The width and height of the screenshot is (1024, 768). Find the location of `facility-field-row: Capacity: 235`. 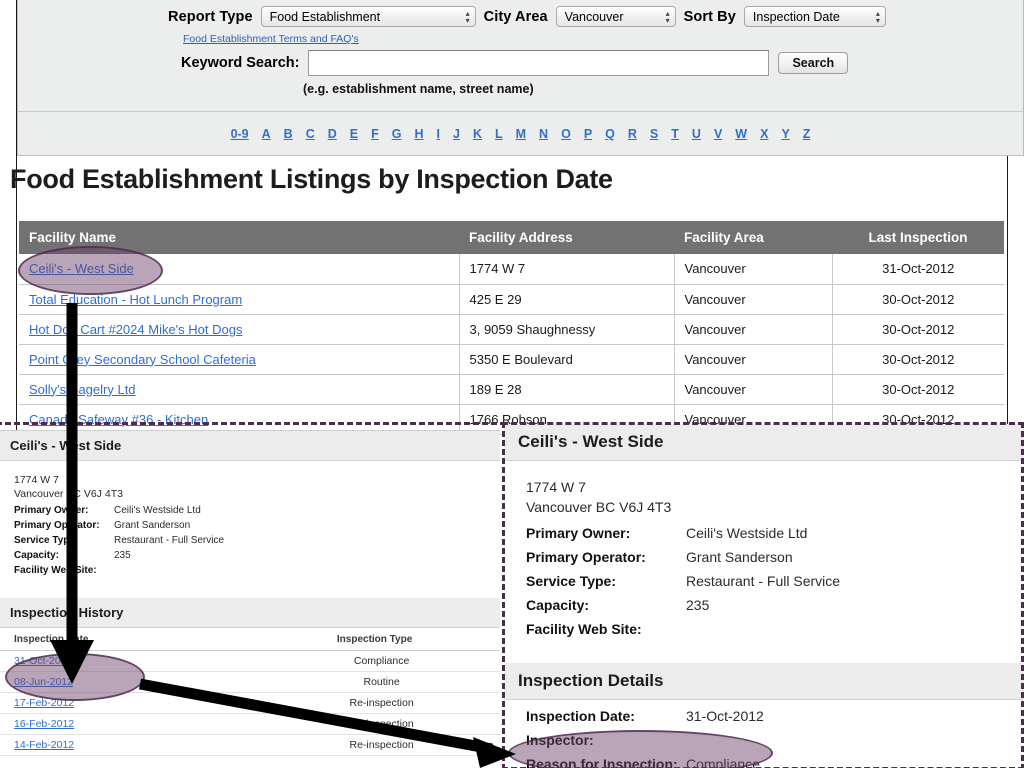

facility-field-row: Capacity: 235 is located at coordinates (764, 601).